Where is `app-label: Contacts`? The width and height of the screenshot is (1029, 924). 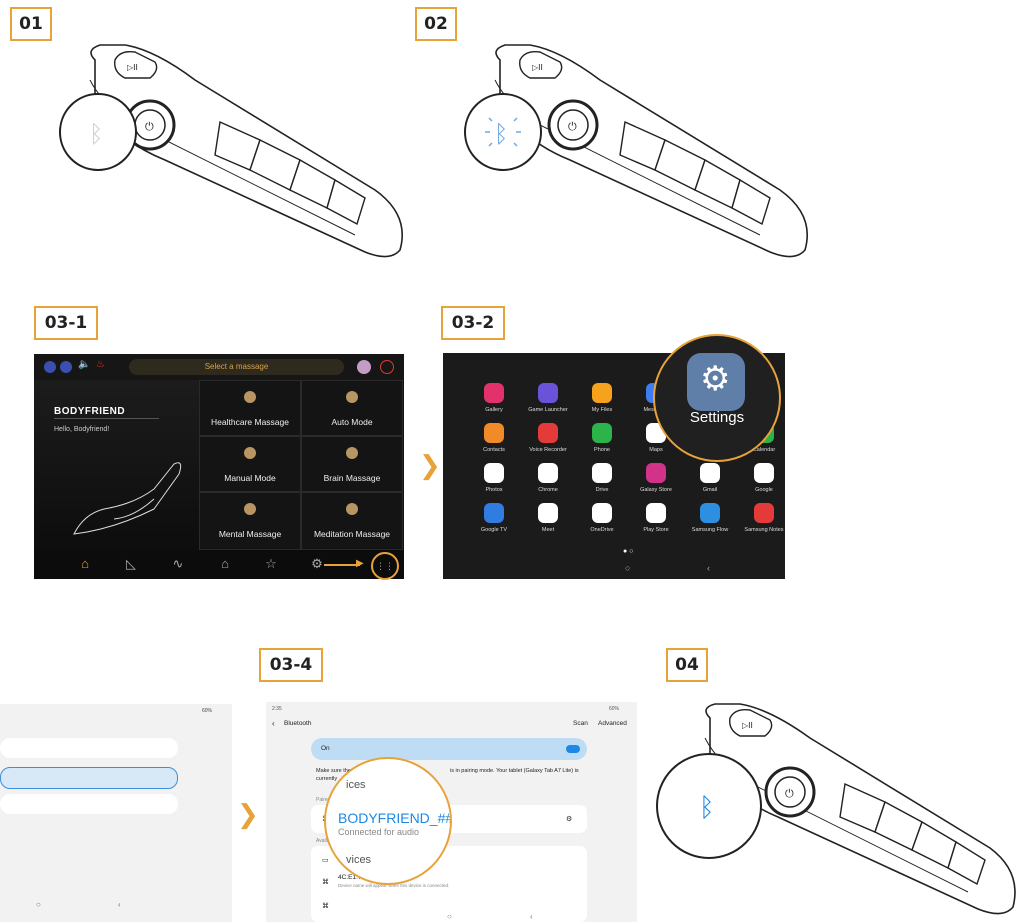 app-label: Contacts is located at coordinates (494, 450).